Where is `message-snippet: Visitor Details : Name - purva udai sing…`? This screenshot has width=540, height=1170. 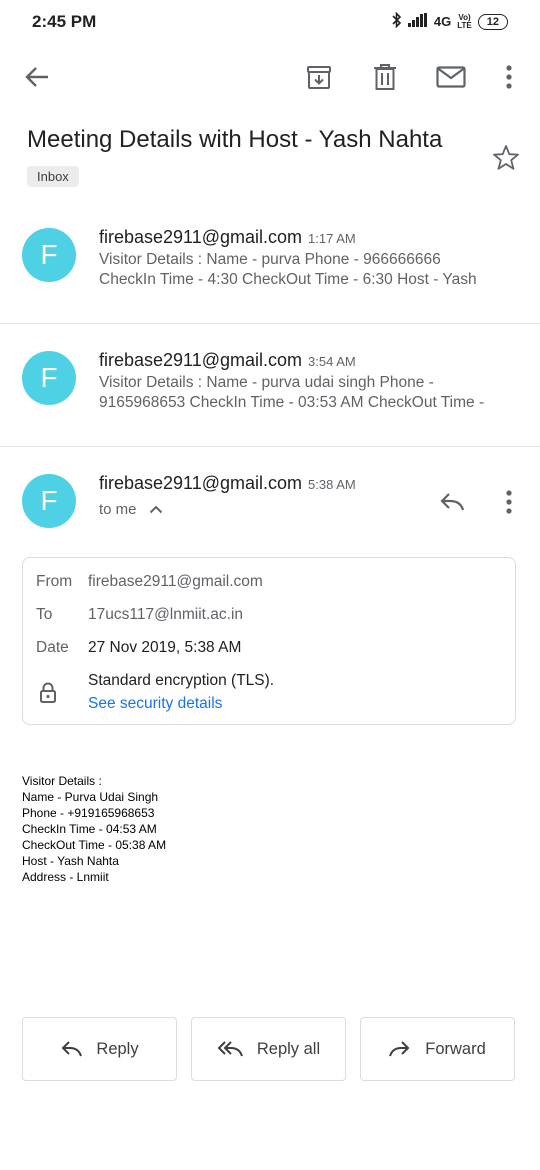 message-snippet: Visitor Details : Name - purva udai sing… is located at coordinates (292, 392).